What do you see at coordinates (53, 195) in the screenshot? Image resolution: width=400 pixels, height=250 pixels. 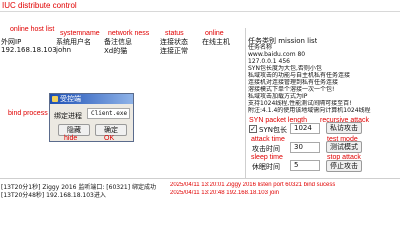 I see `log-line: [13T20分48秒] 192.168.18.103进入` at bounding box center [53, 195].